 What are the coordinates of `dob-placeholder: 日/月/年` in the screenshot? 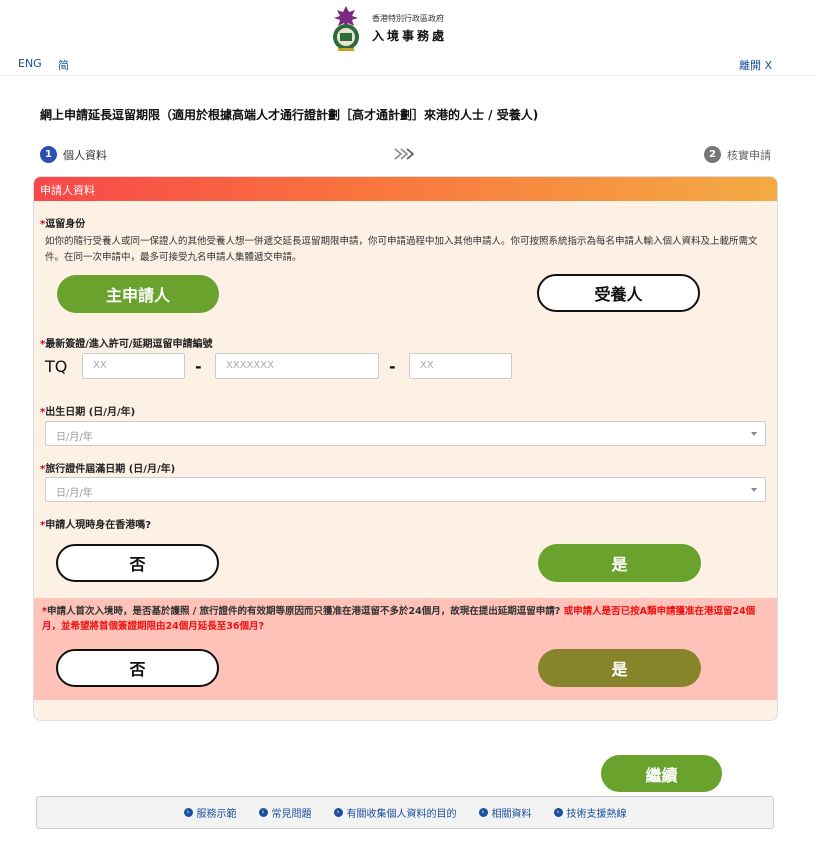 It's located at (74, 437).